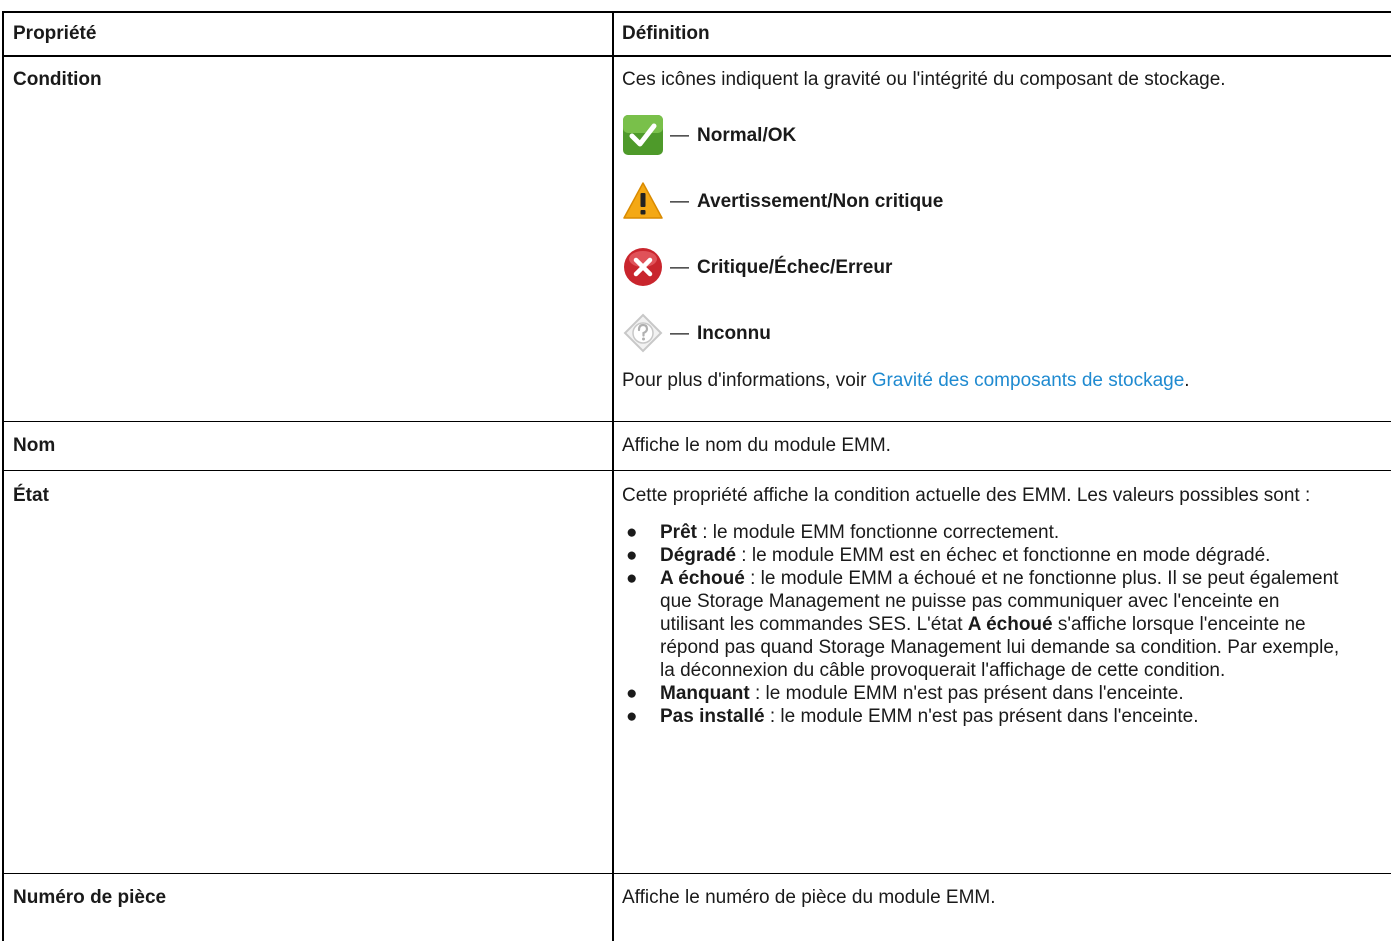 The height and width of the screenshot is (941, 1391). What do you see at coordinates (643, 200) in the screenshot?
I see `warning-triangle-icon` at bounding box center [643, 200].